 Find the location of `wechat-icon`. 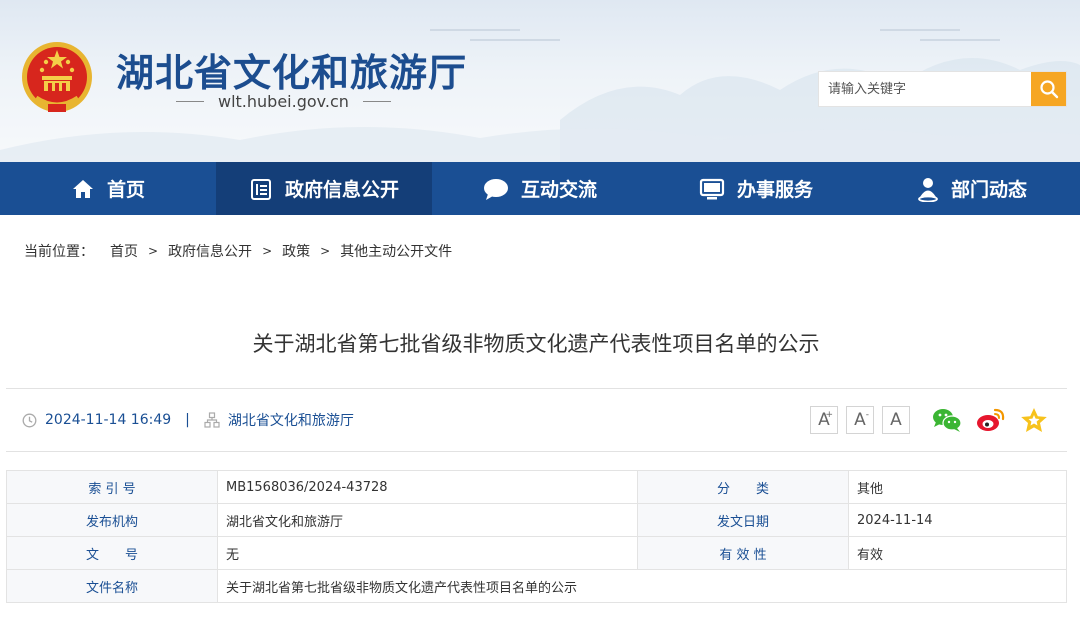

wechat-icon is located at coordinates (947, 420).